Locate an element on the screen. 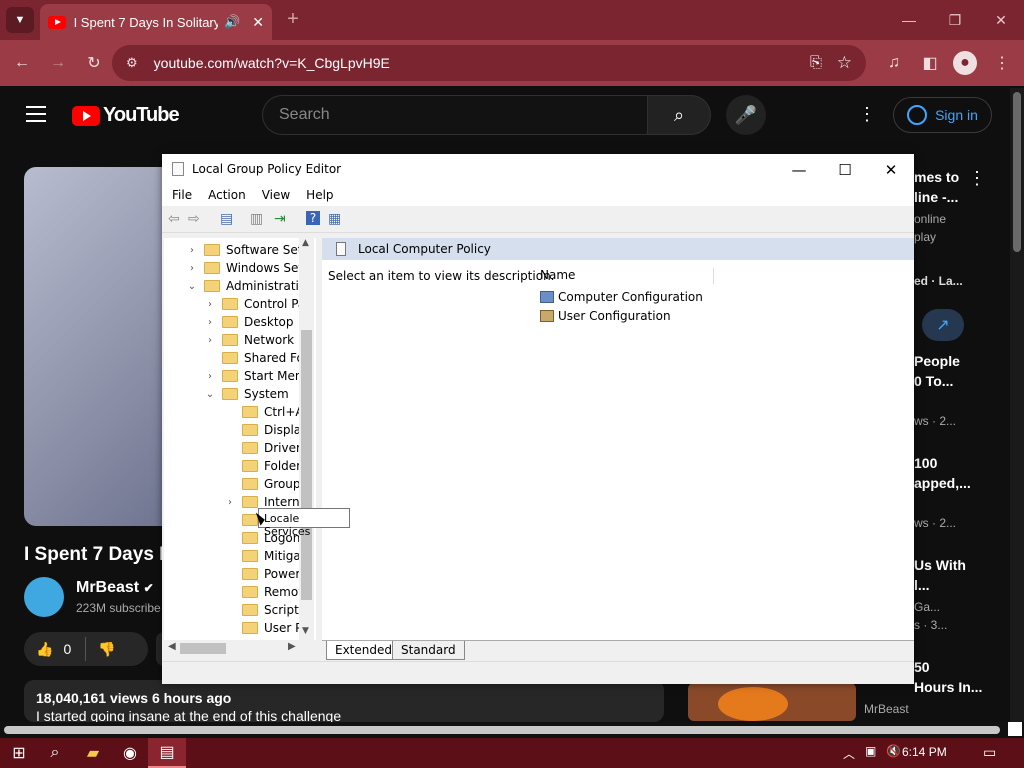  tree-node: Remov is located at coordinates (264, 592).